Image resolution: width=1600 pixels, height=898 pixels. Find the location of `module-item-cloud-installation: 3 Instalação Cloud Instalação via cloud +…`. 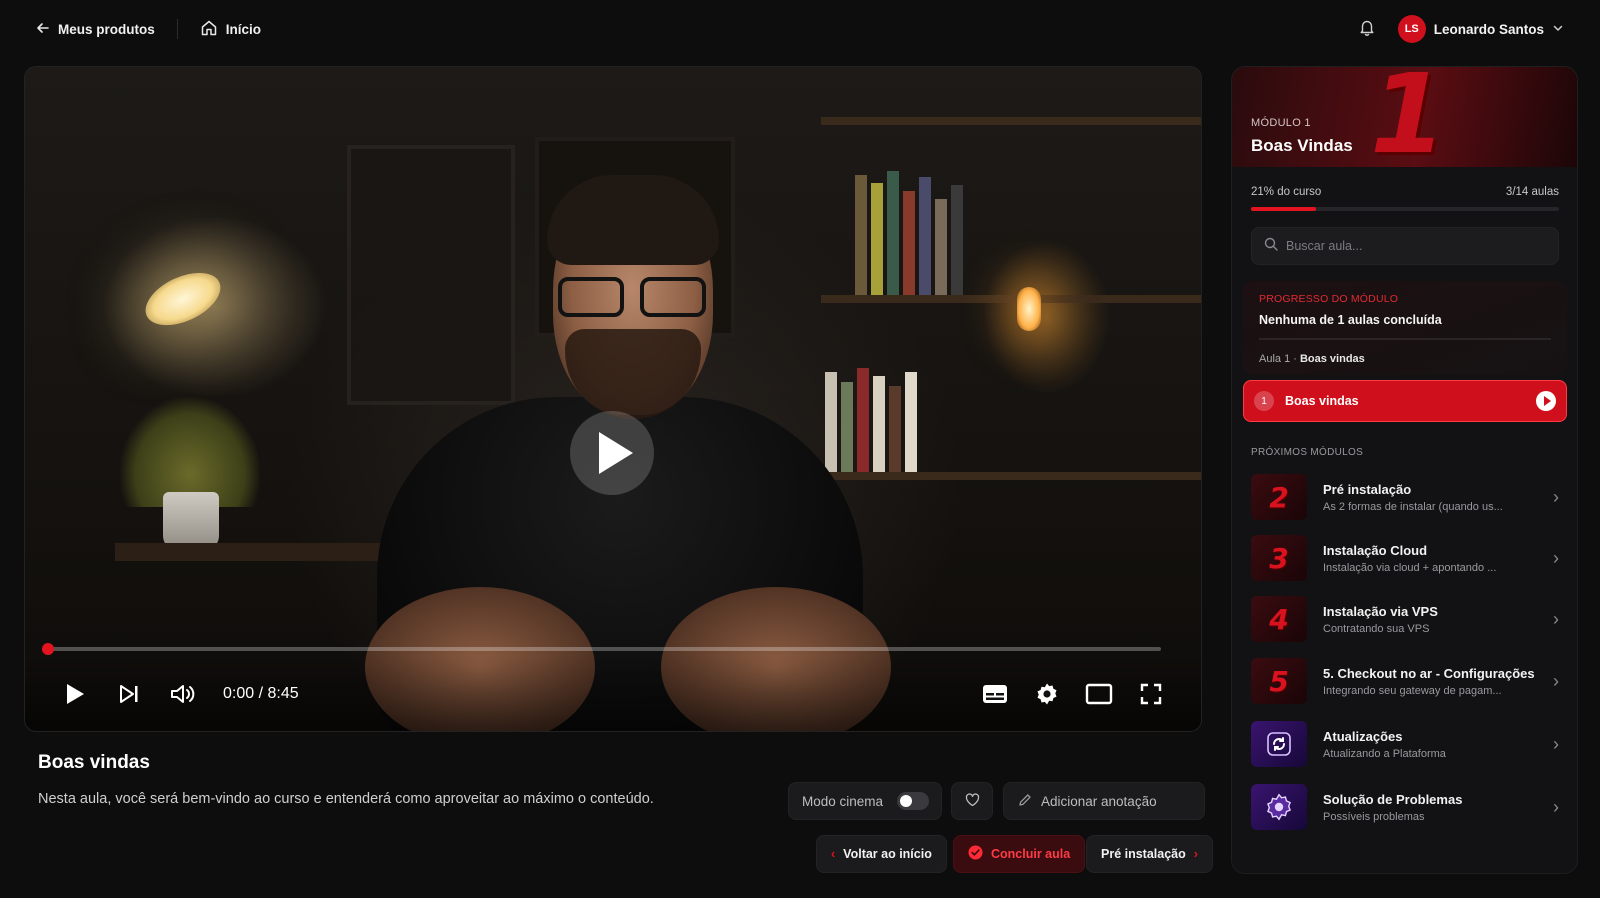

module-item-cloud-installation: 3 Instalação Cloud Instalação via cloud +… is located at coordinates (1405, 558).